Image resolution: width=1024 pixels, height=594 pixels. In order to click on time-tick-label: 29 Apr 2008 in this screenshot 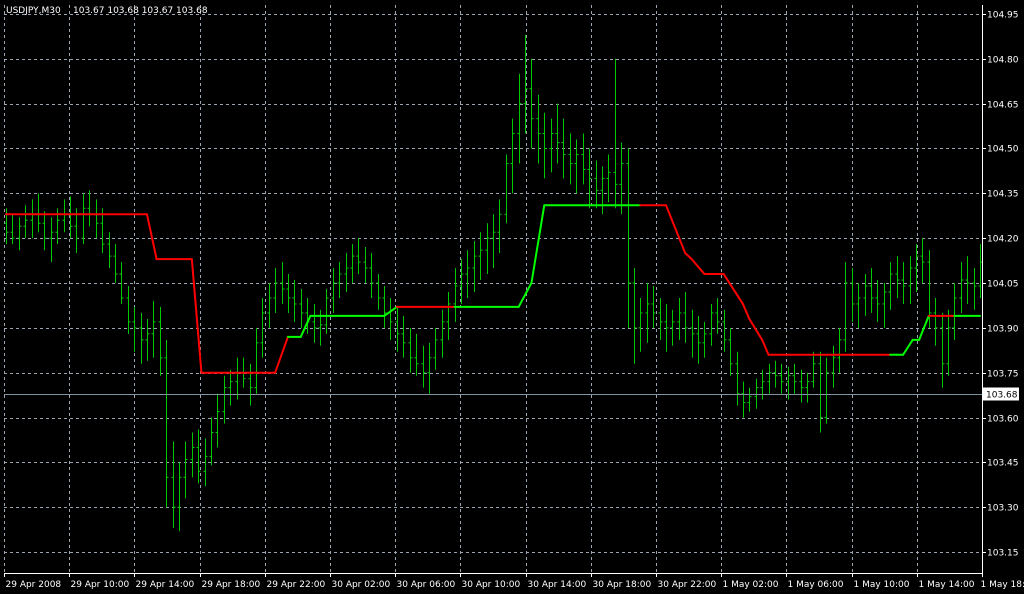, I will do `click(34, 585)`.